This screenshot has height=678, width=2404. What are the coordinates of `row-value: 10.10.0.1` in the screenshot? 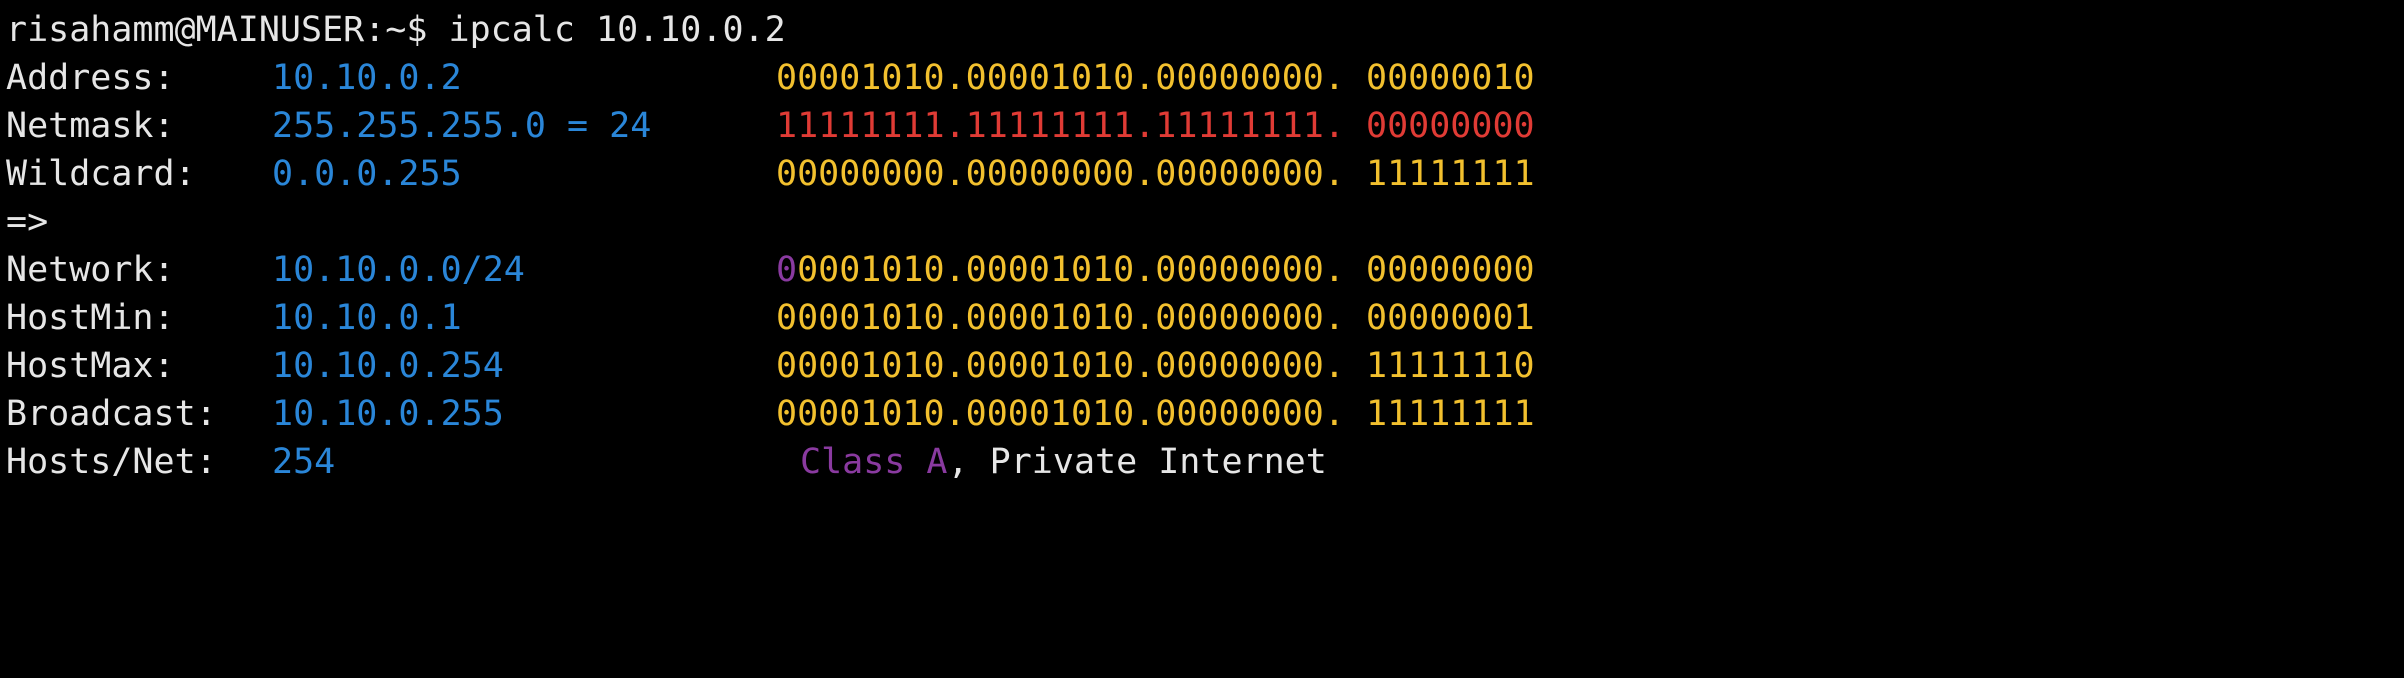 It's located at (367, 318).